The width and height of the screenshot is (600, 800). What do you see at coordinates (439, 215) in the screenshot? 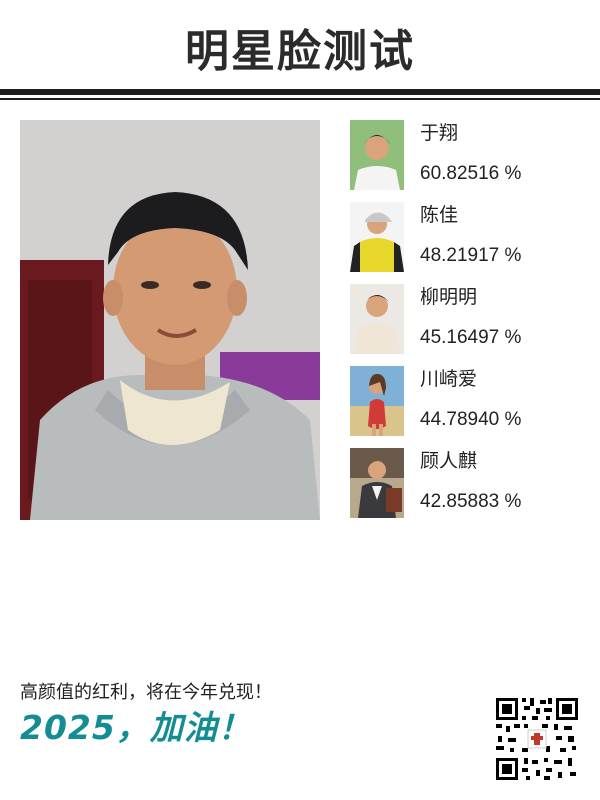
I see `celebrity-name: 陈佳` at bounding box center [439, 215].